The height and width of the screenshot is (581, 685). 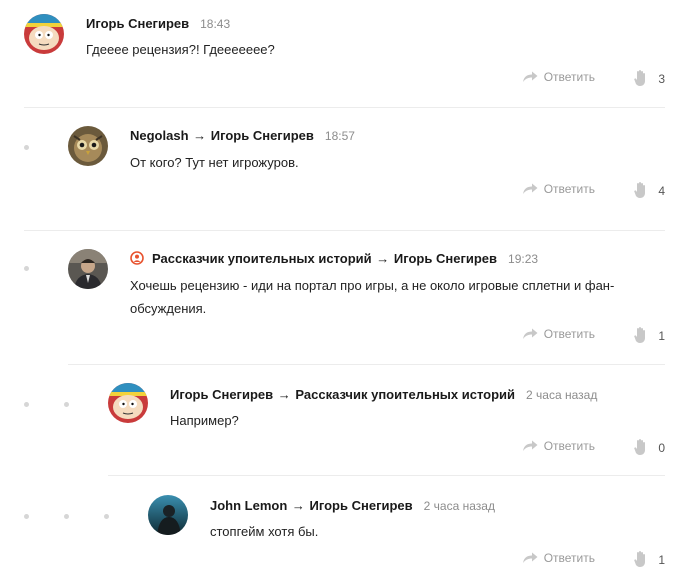 I want to click on like-count: 4, so click(x=661, y=190).